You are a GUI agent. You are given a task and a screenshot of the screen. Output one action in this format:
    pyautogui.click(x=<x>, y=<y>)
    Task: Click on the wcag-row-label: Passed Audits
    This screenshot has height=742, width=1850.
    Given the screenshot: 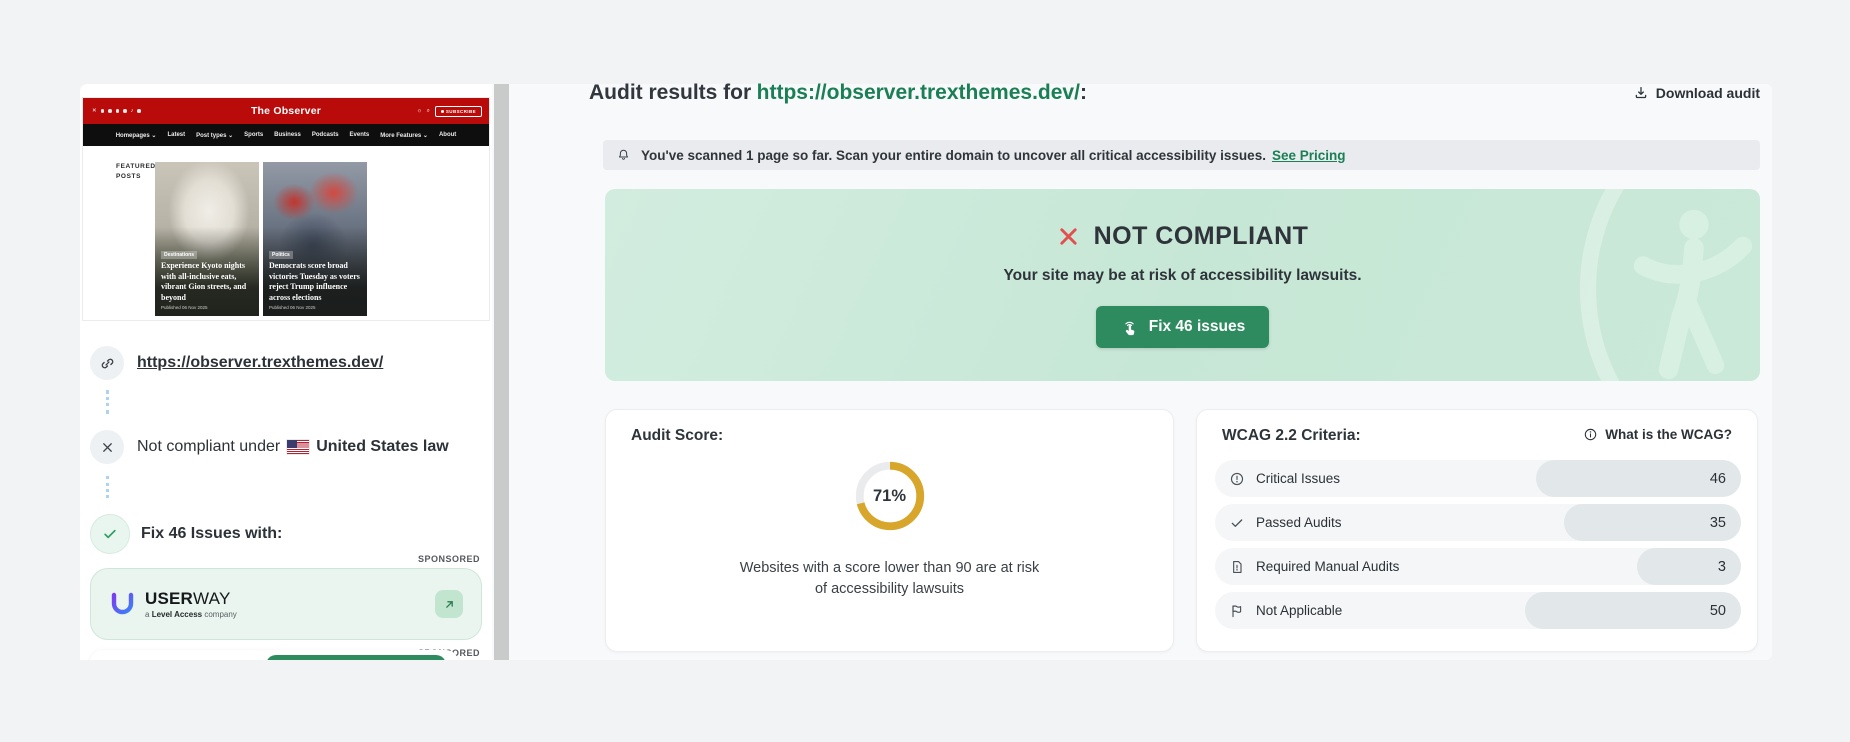 What is the action you would take?
    pyautogui.click(x=1299, y=522)
    